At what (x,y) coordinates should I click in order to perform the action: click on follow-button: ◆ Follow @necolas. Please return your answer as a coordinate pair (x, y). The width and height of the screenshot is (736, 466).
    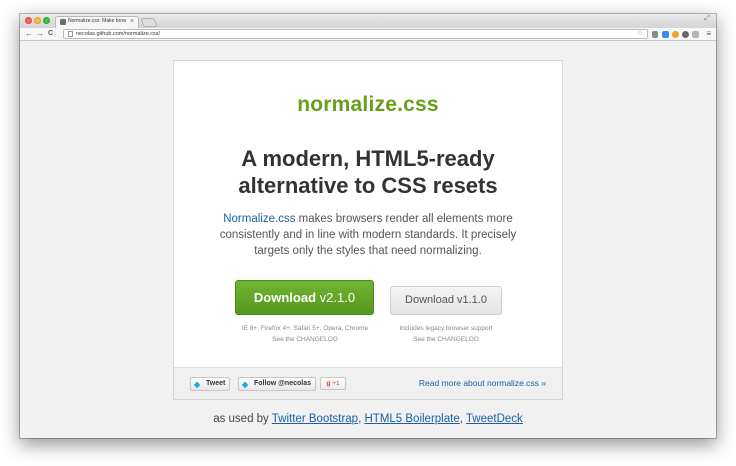
    Looking at the image, I should click on (277, 384).